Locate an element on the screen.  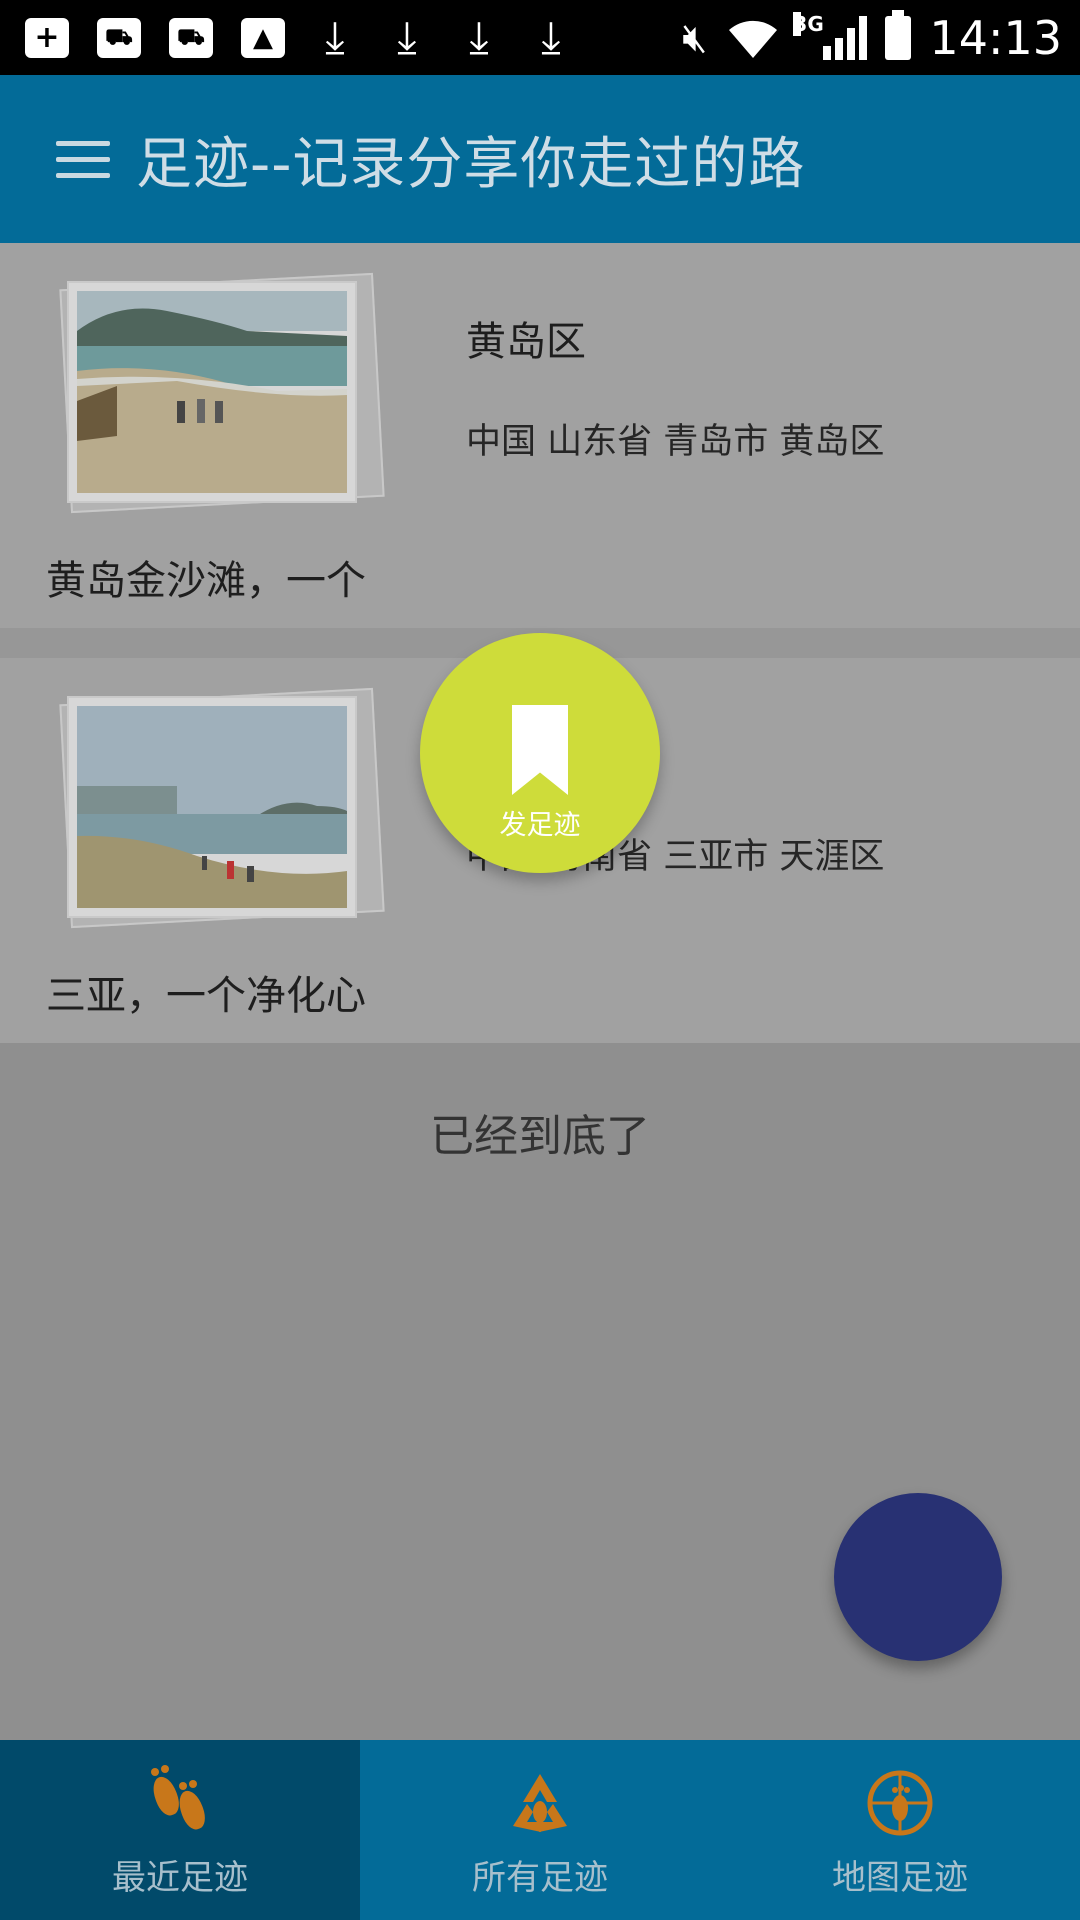
battery-icon is located at coordinates (898, 34).